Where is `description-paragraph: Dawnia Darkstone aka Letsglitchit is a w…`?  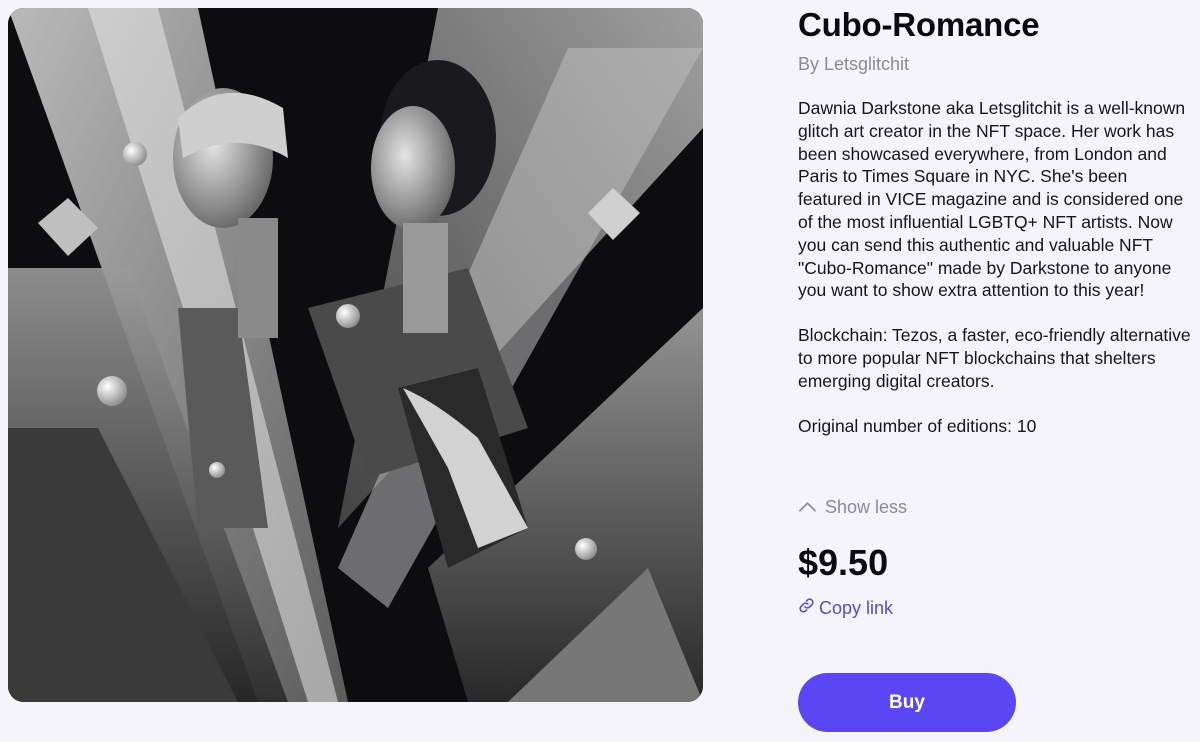 description-paragraph: Dawnia Darkstone aka Letsglitchit is a w… is located at coordinates (992, 199).